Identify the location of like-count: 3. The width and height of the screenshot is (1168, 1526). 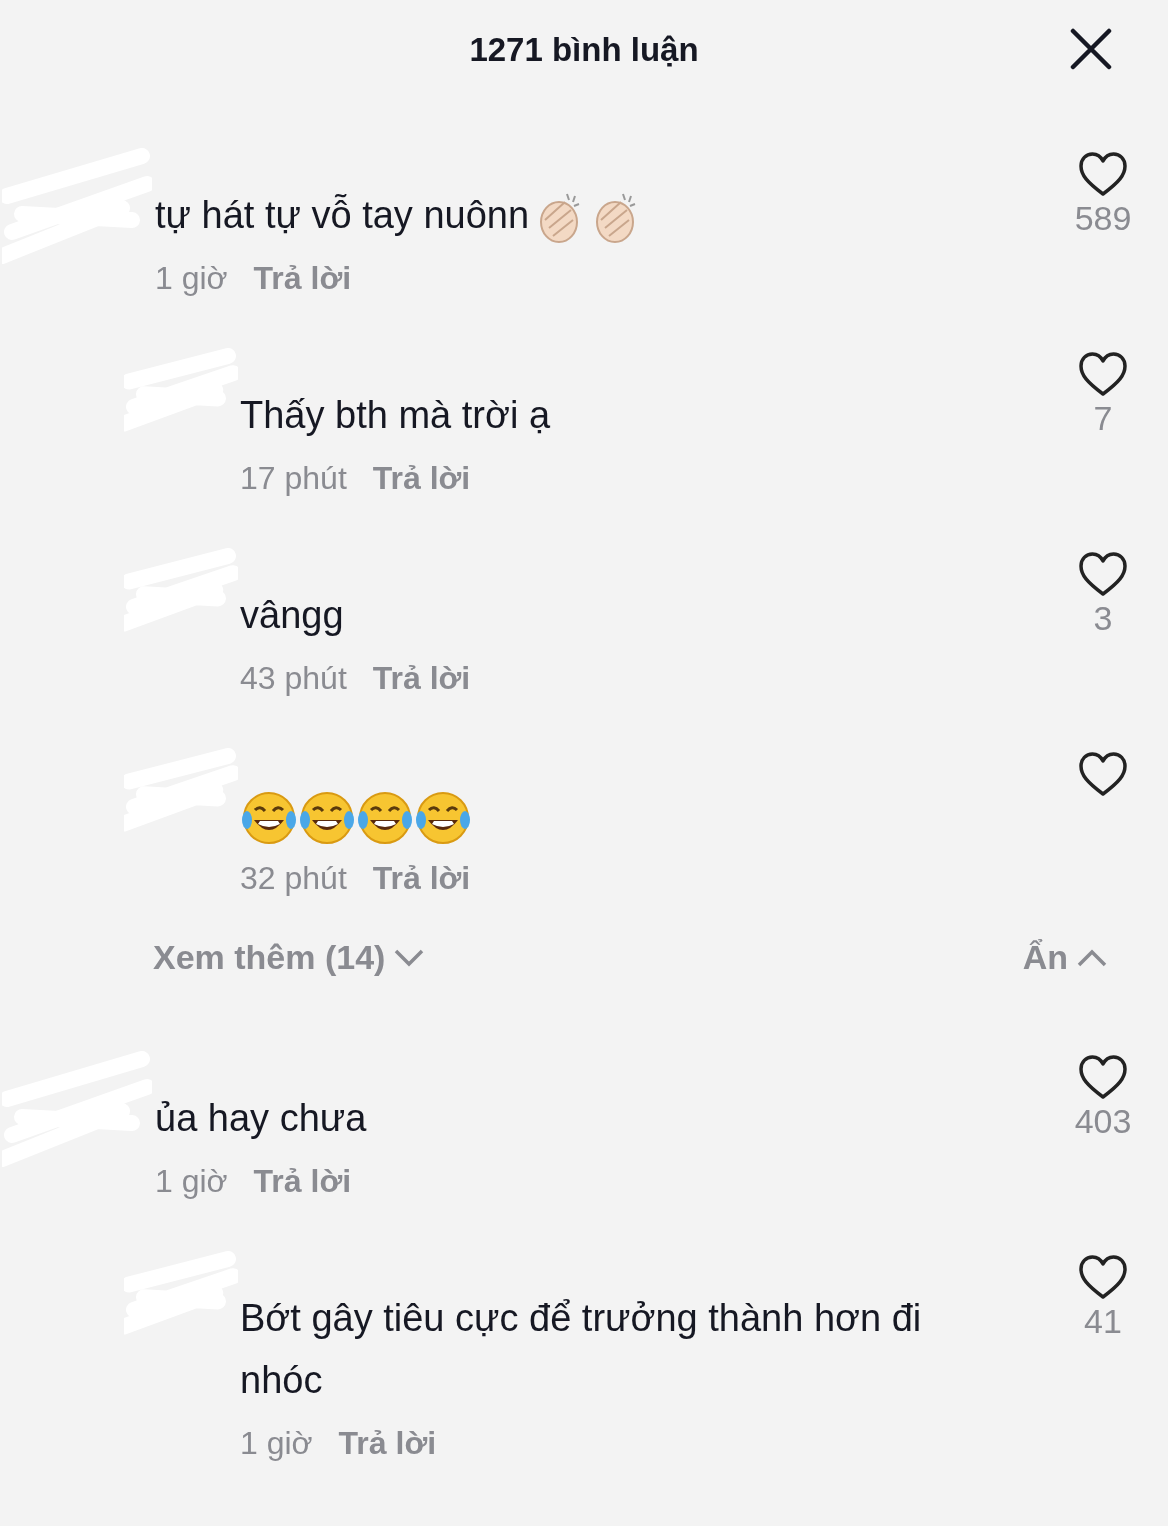
(1103, 618).